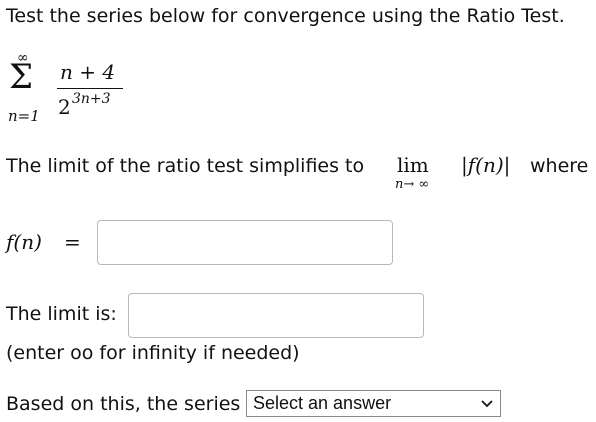 The width and height of the screenshot is (596, 422). Describe the element at coordinates (322, 403) in the screenshot. I see `conclusion-select-value: Select an answer` at that location.